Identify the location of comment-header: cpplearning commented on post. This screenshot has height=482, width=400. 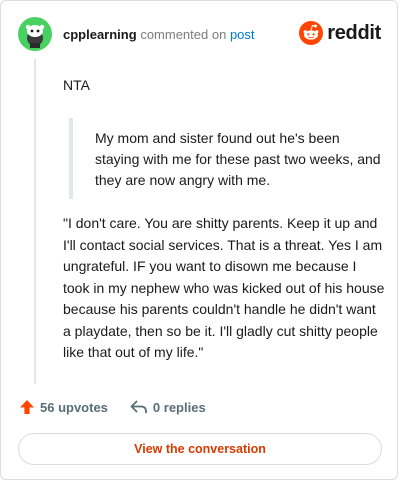
(159, 35).